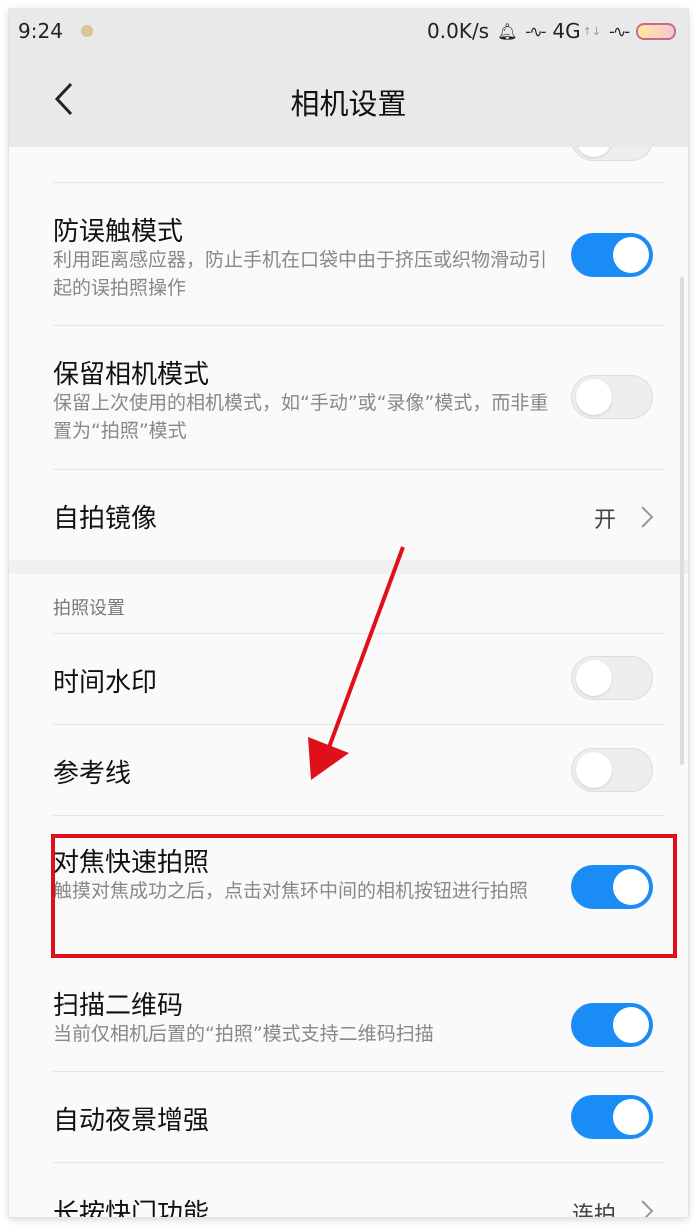 Image resolution: width=697 pixels, height=1226 pixels. What do you see at coordinates (612, 1025) in the screenshot?
I see `qr-scan-toggle` at bounding box center [612, 1025].